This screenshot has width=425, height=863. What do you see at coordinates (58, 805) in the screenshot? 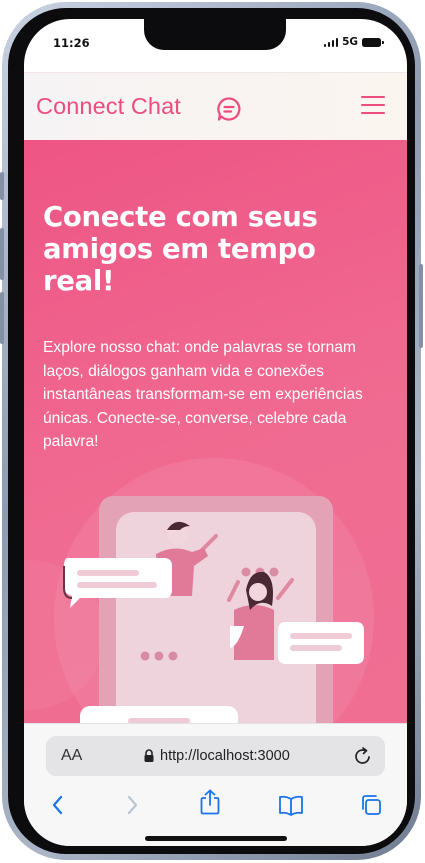
I see `back-icon` at bounding box center [58, 805].